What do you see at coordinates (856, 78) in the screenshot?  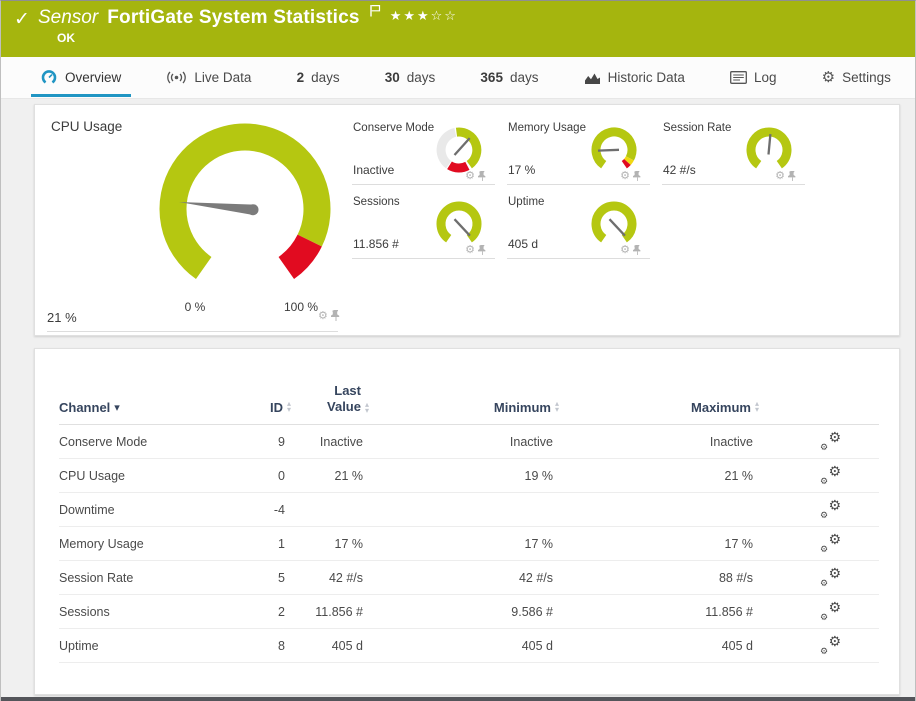 I see `tab-settings: ⚙ Settings` at bounding box center [856, 78].